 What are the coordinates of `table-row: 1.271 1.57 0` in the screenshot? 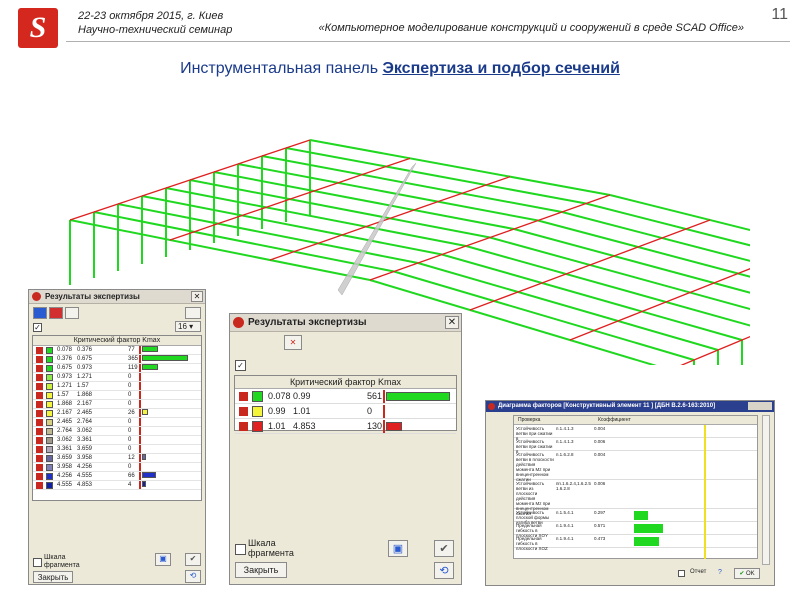 It's located at (117, 386).